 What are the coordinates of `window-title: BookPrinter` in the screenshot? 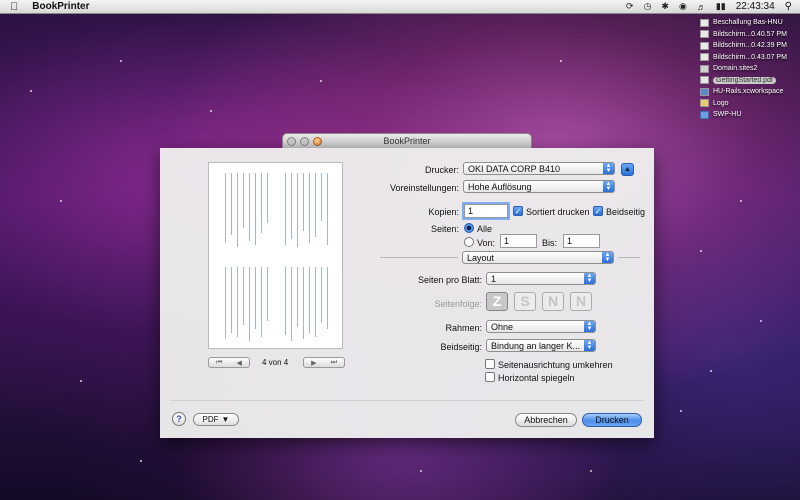 It's located at (407, 141).